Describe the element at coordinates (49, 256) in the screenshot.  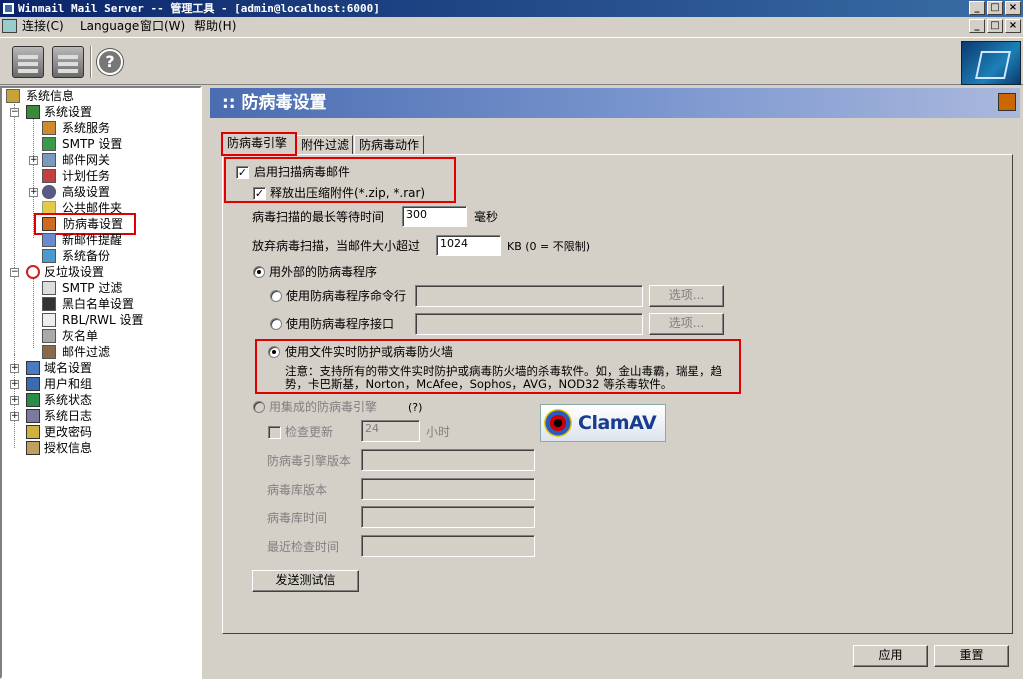
I see `backup-icon` at that location.